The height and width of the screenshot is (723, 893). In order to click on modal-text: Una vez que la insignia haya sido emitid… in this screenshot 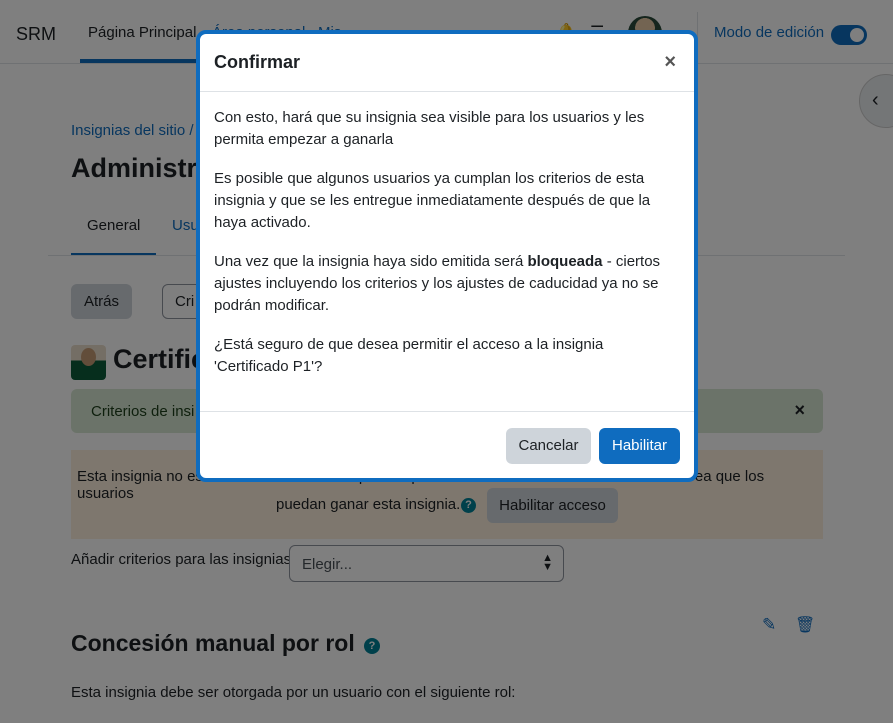, I will do `click(371, 261)`.